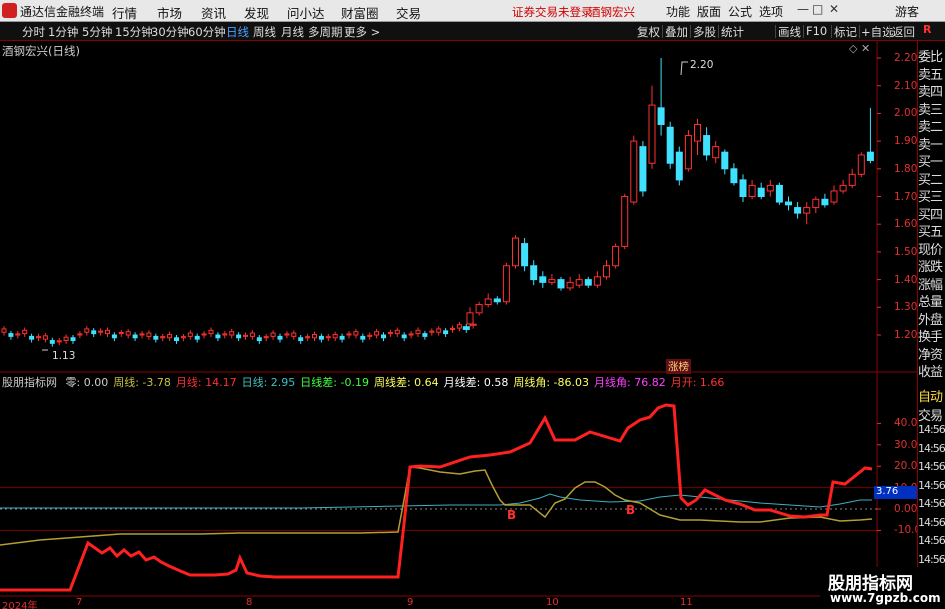 Image resolution: width=945 pixels, height=609 pixels. What do you see at coordinates (551, 382) in the screenshot?
I see `indicator-field: 周线角: -86.03` at bounding box center [551, 382].